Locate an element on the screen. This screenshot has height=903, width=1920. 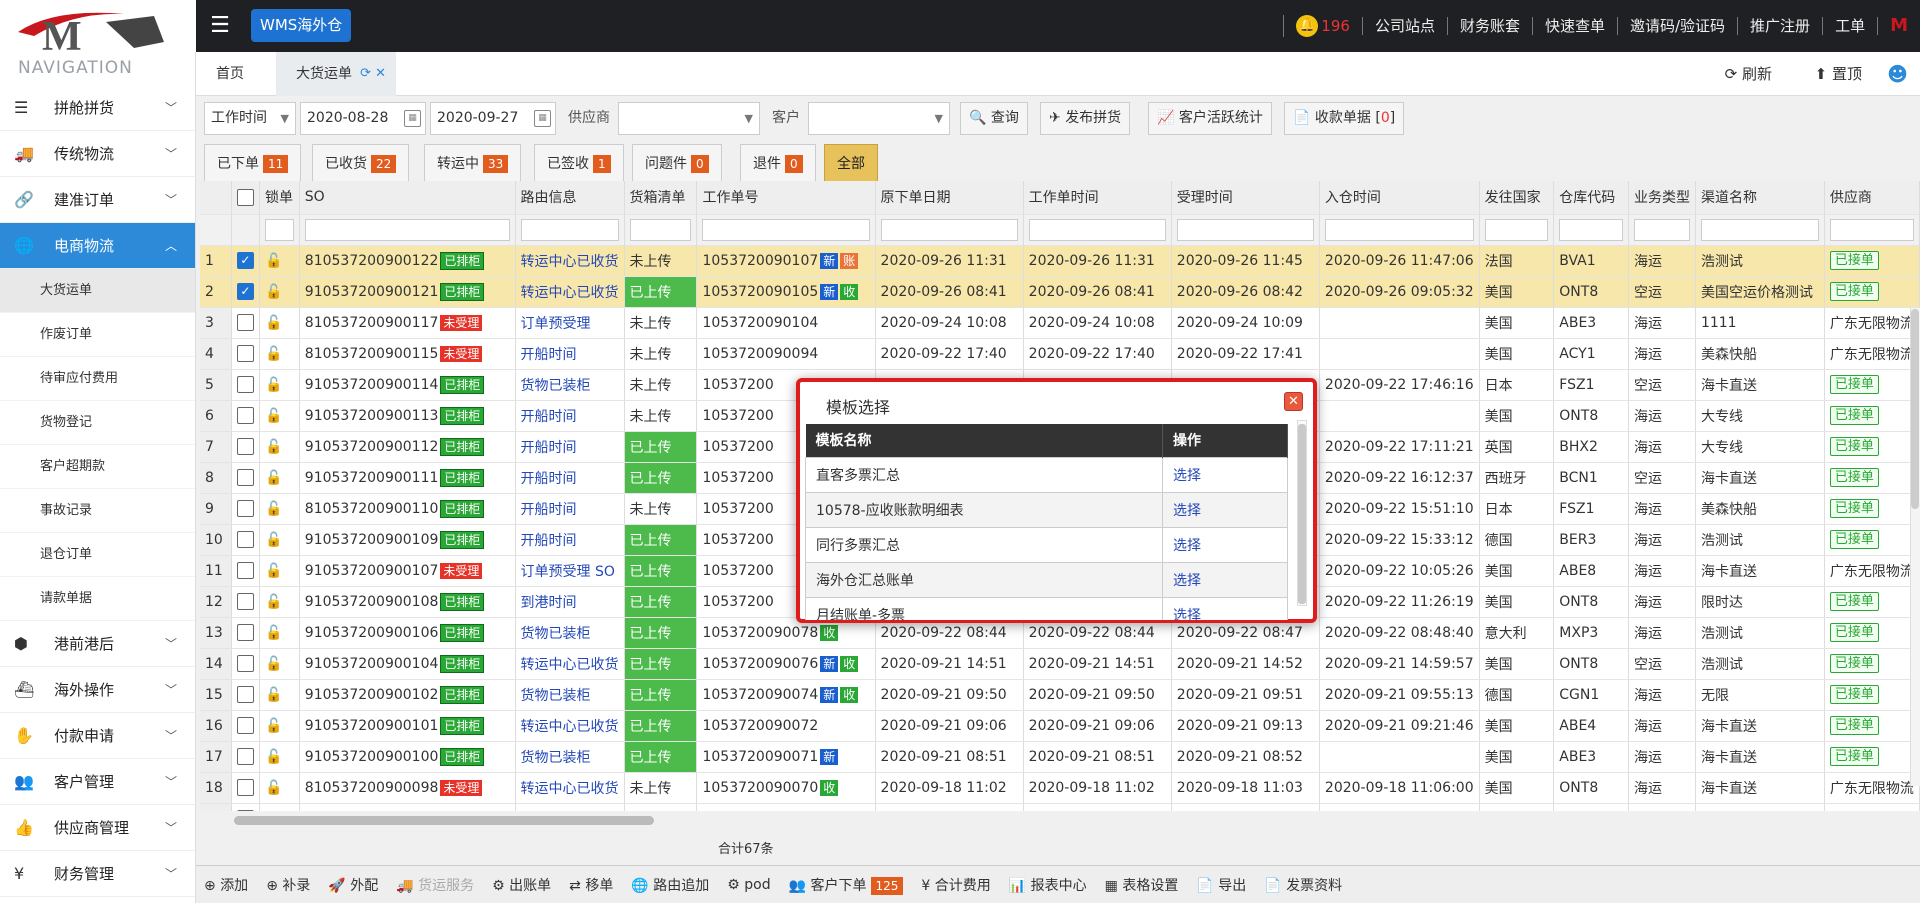
sidebar-item-payment: ✋ 付款申请 ﹀ is located at coordinates (97, 736).